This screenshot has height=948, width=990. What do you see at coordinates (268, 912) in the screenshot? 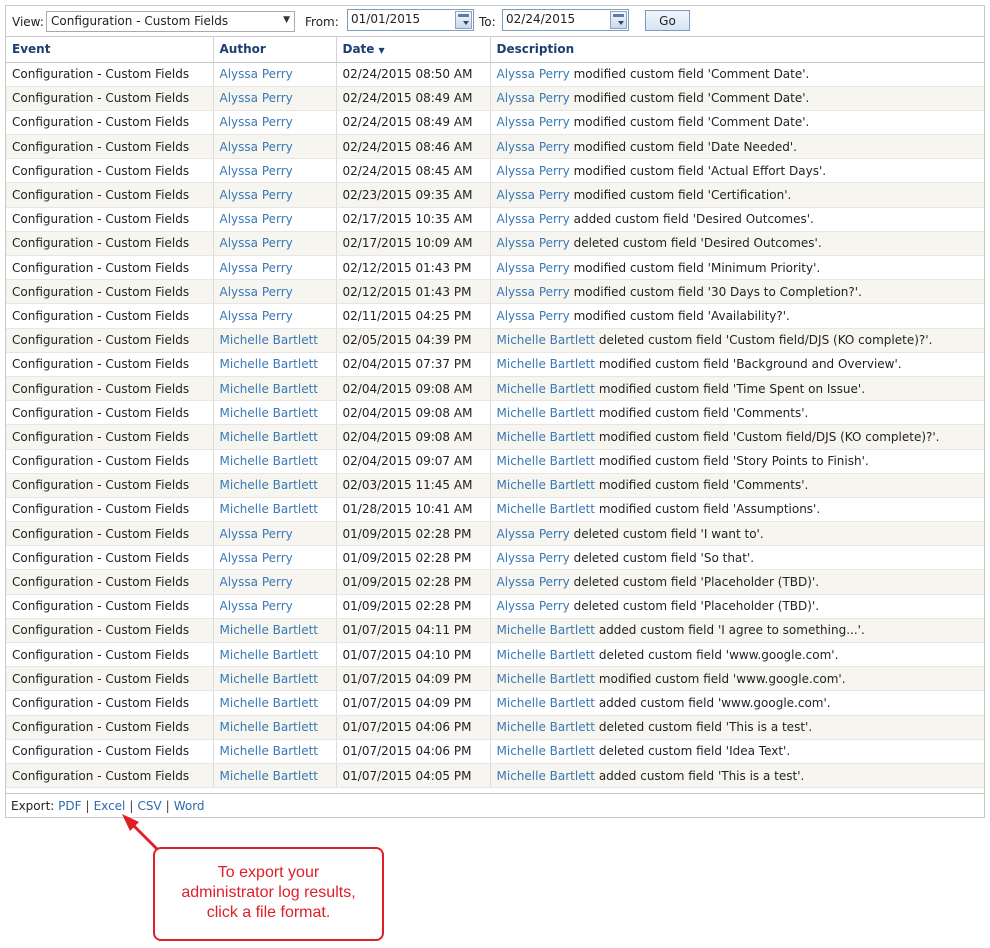
I see `callout-line: click a file format.` at bounding box center [268, 912].